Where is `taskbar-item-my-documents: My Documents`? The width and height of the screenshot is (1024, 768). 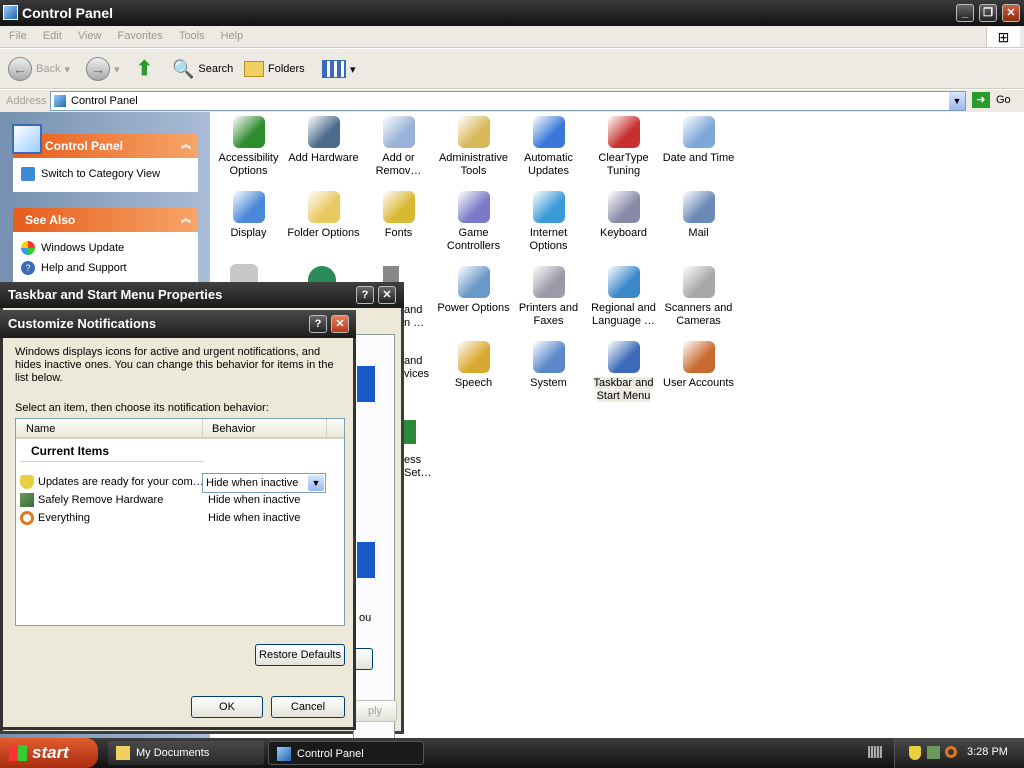 taskbar-item-my-documents: My Documents is located at coordinates (186, 753).